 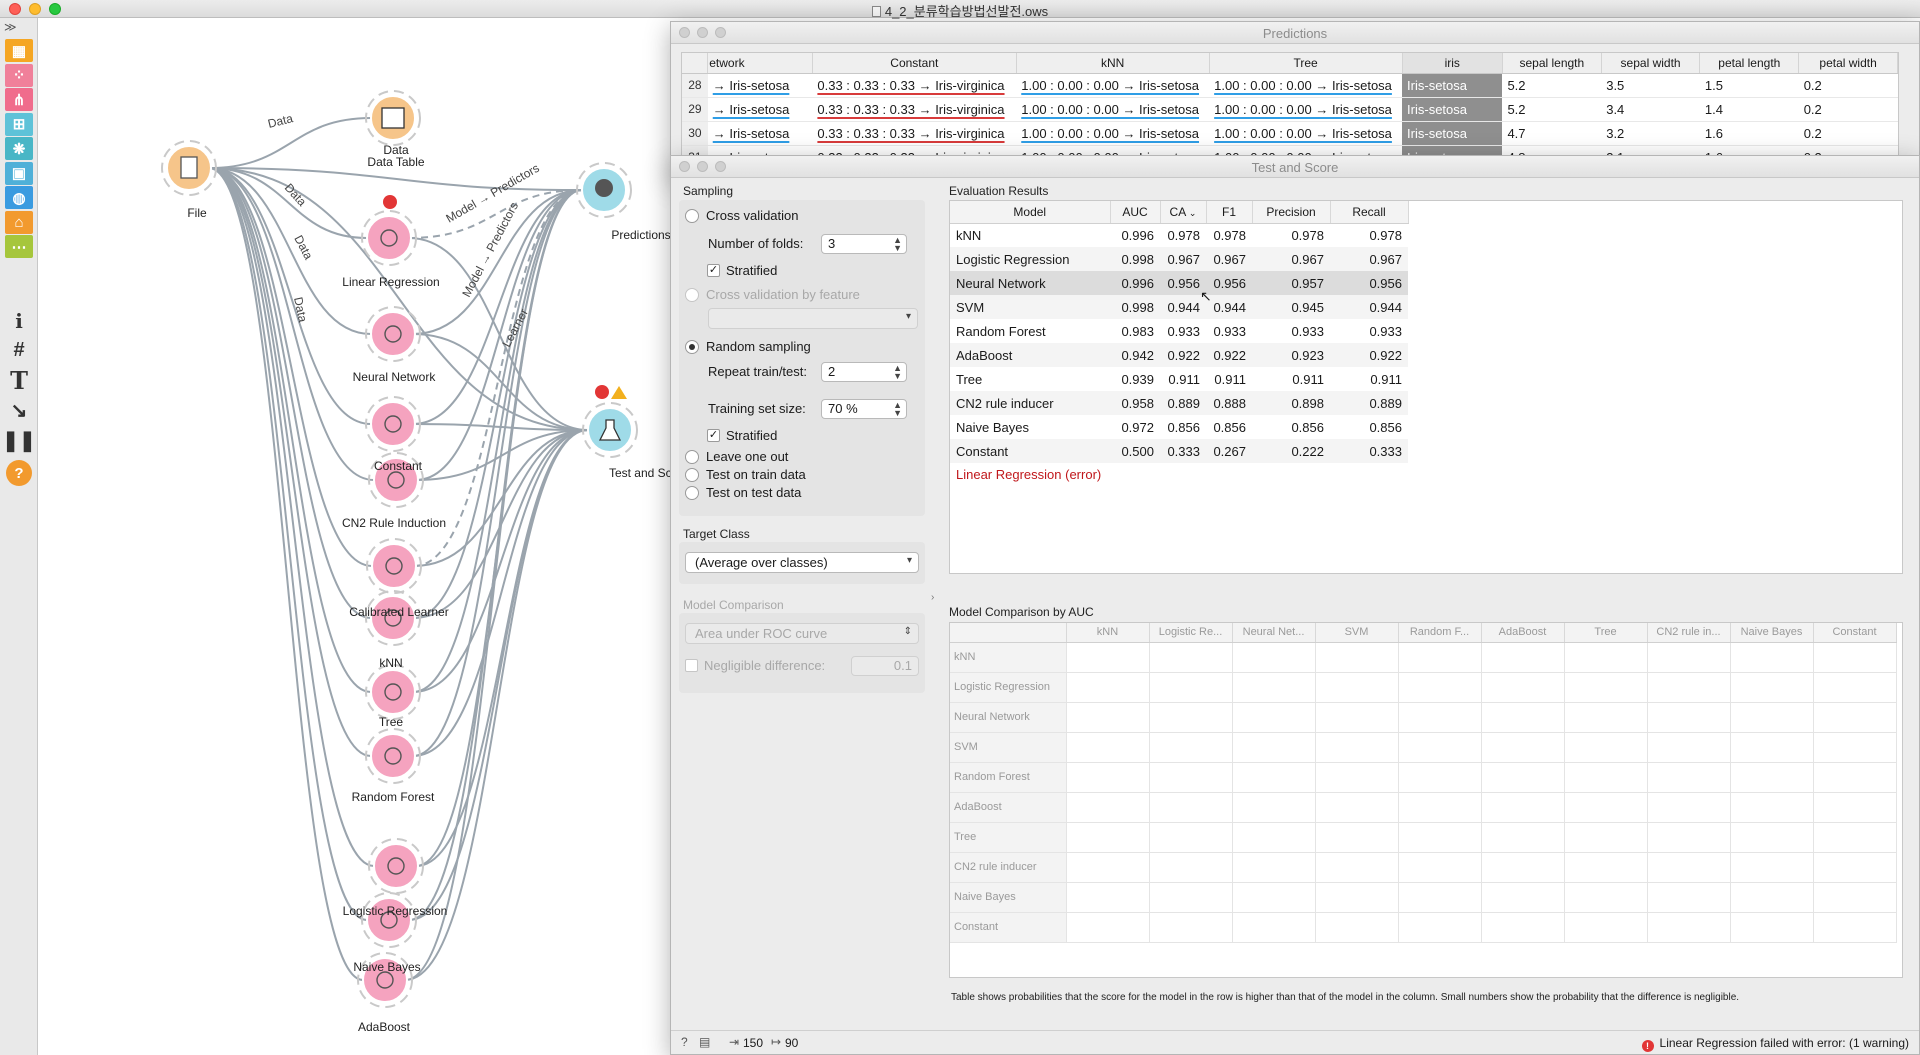 I want to click on cmp-column-header: Constant, so click(x=1855, y=633).